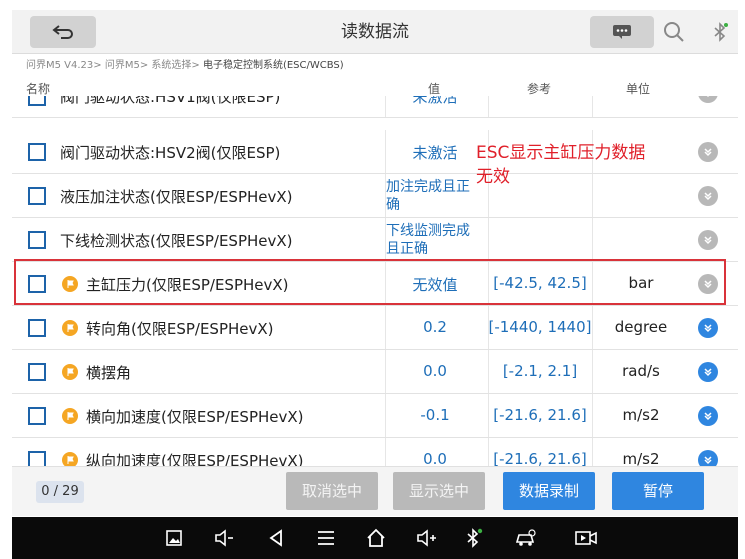 The image size is (745, 559). What do you see at coordinates (658, 491) in the screenshot?
I see `pause-button: 暂停` at bounding box center [658, 491].